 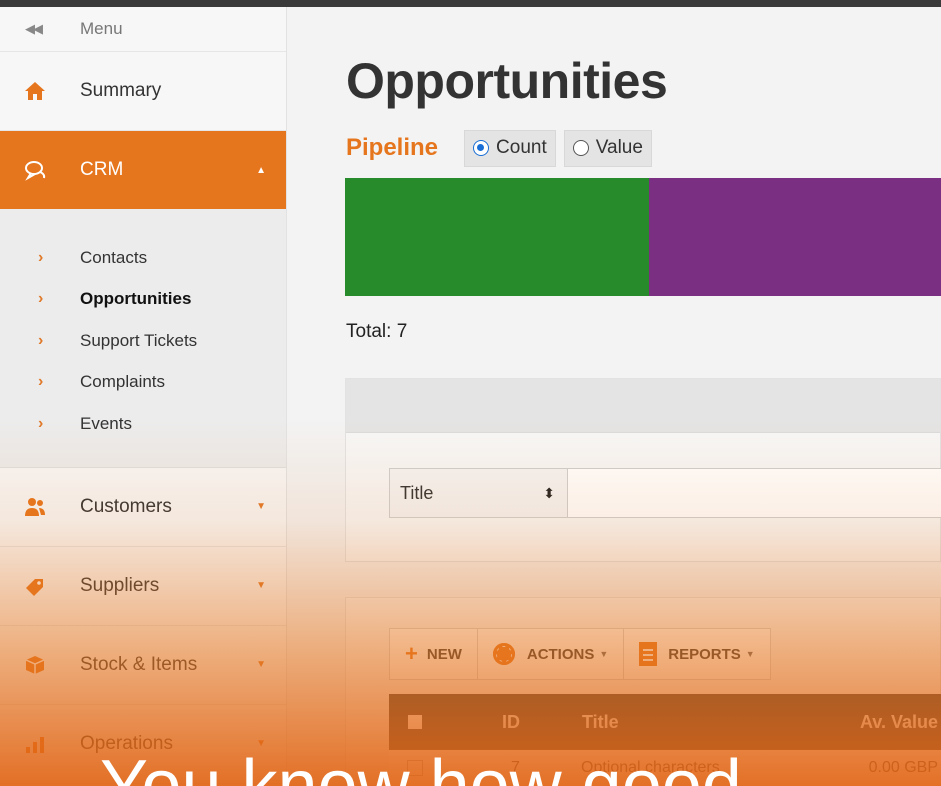 I want to click on subitem-label: Events, so click(x=106, y=423).